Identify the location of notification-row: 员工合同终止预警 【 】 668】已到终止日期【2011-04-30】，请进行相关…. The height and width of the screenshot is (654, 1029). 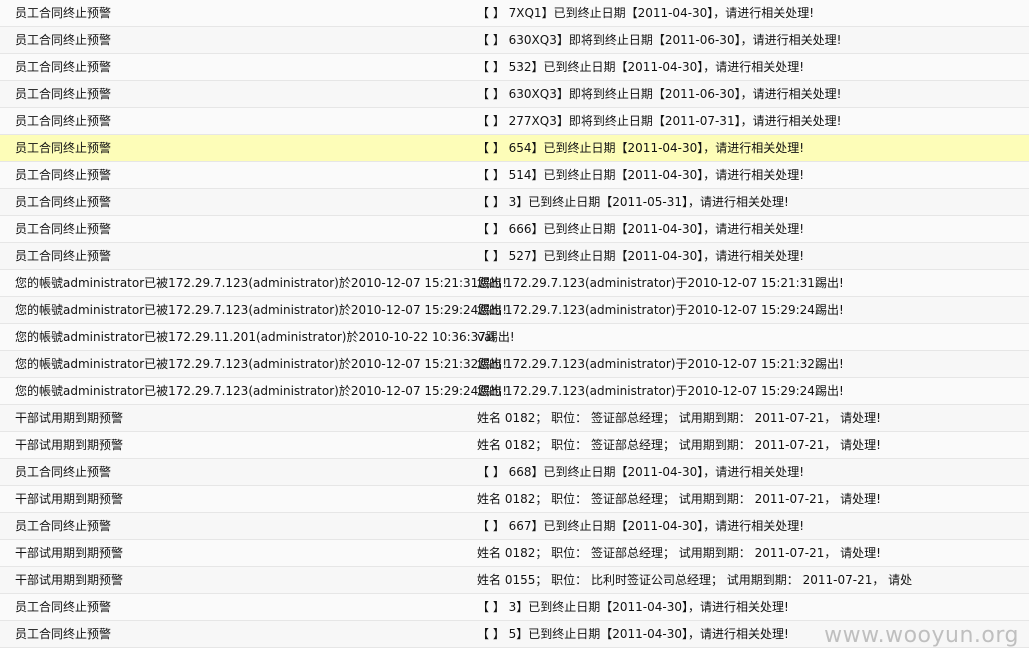
(514, 472).